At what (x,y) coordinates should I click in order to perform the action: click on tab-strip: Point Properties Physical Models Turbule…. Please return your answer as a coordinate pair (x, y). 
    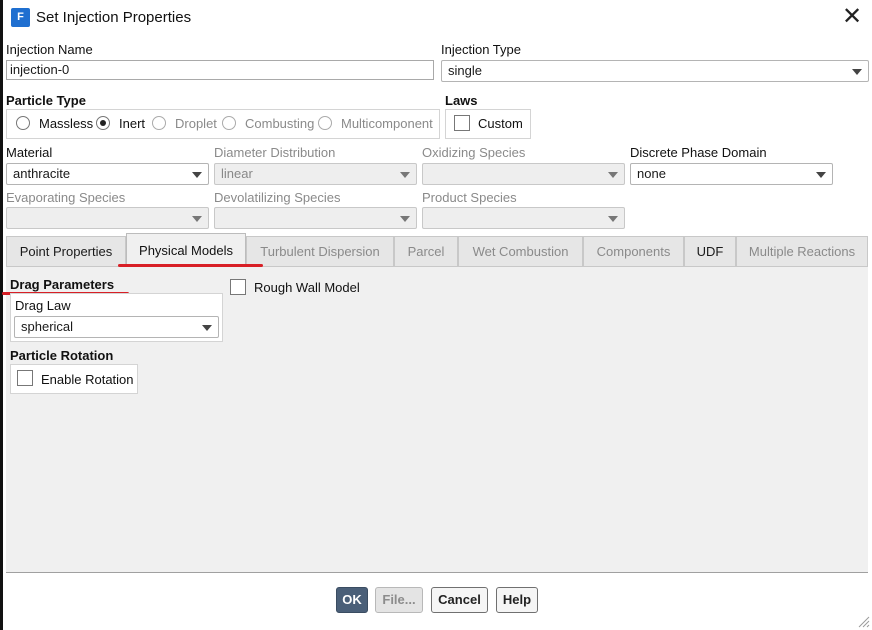
    Looking at the image, I should click on (437, 250).